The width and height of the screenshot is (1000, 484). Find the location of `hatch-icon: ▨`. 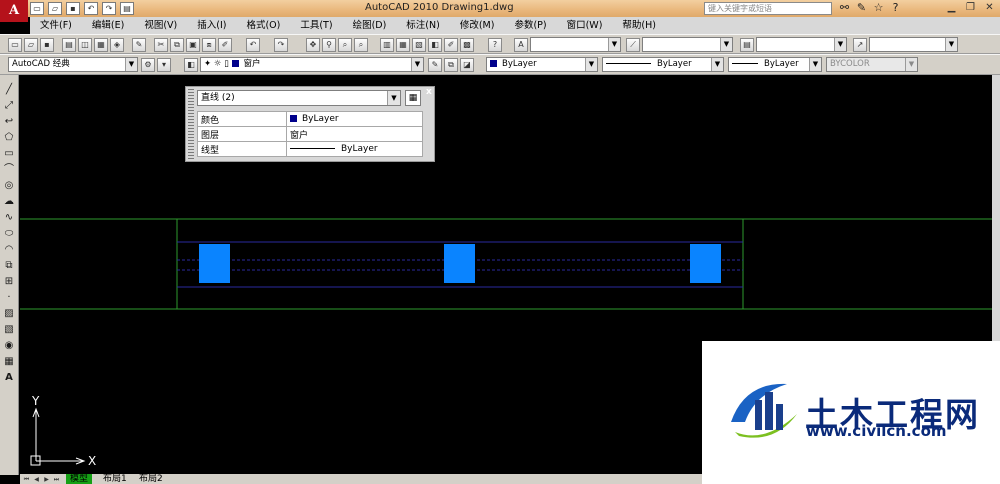

hatch-icon: ▨ is located at coordinates (9, 313).